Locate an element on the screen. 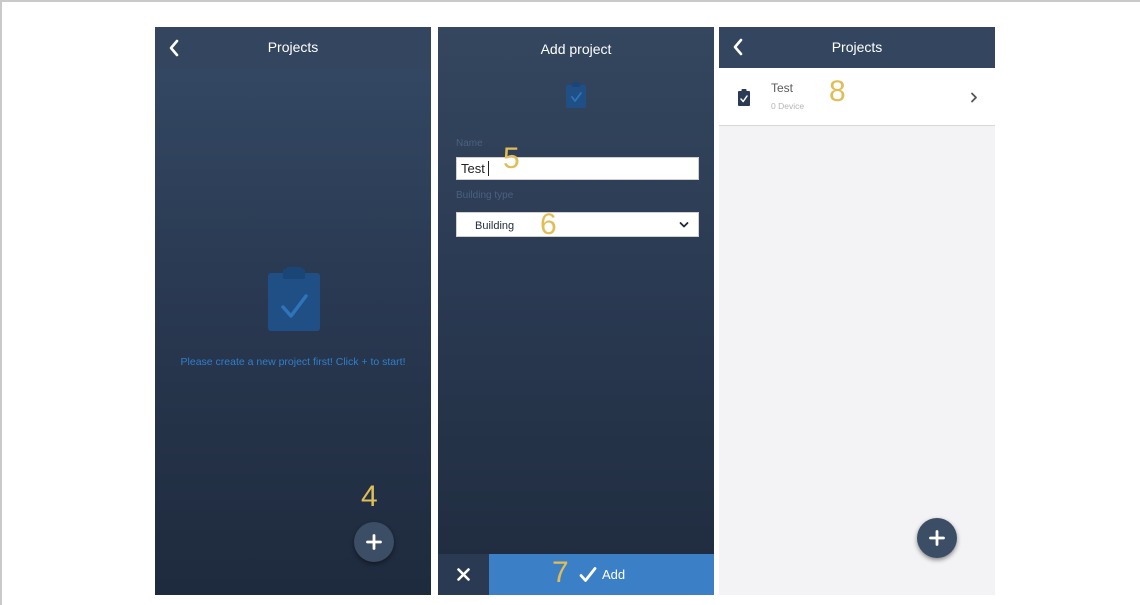 This screenshot has width=1140, height=605. step-number-8: 8 is located at coordinates (837, 91).